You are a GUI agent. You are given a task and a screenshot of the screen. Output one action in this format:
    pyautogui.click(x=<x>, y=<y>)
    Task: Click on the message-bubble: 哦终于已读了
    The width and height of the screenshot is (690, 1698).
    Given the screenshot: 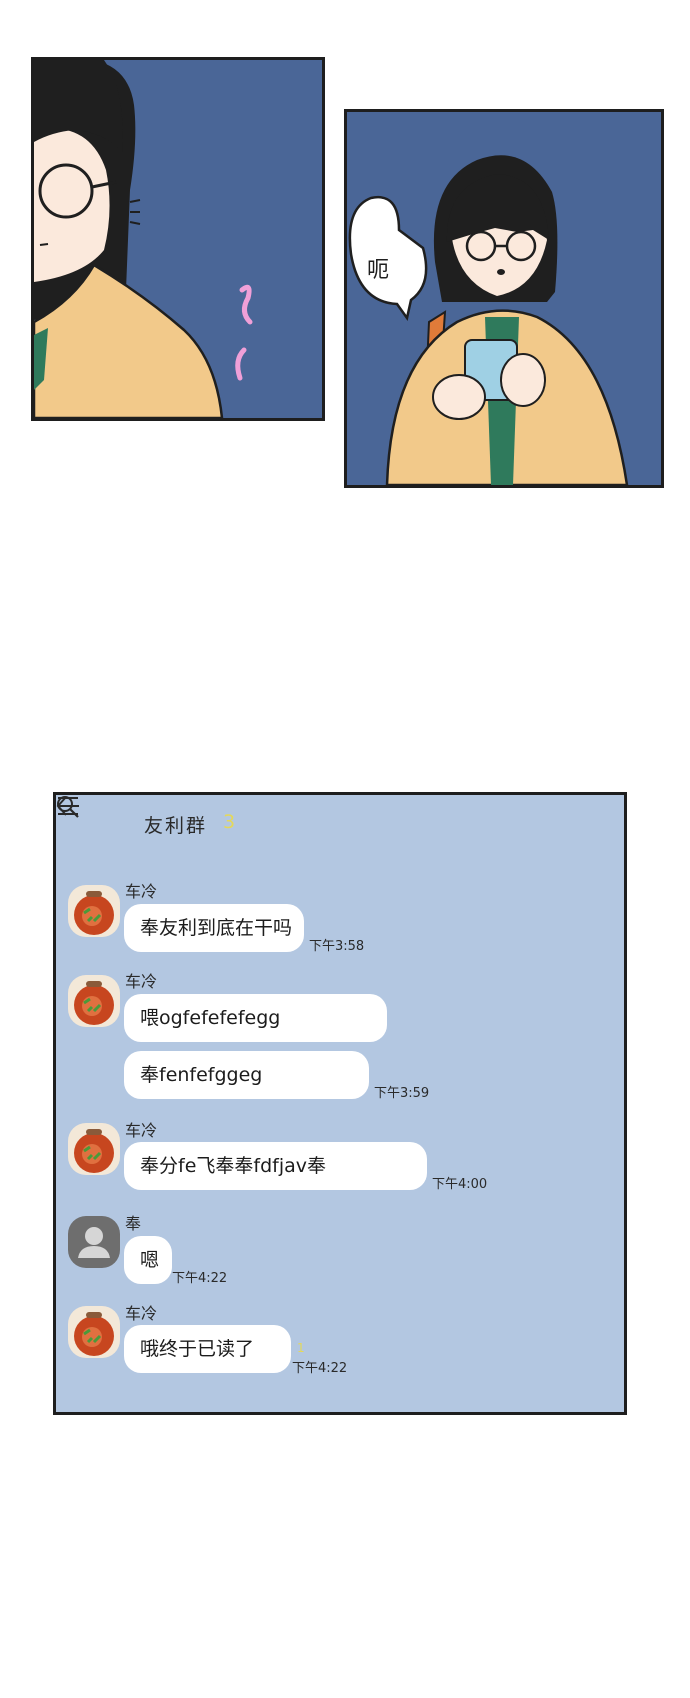 What is the action you would take?
    pyautogui.click(x=207, y=1349)
    